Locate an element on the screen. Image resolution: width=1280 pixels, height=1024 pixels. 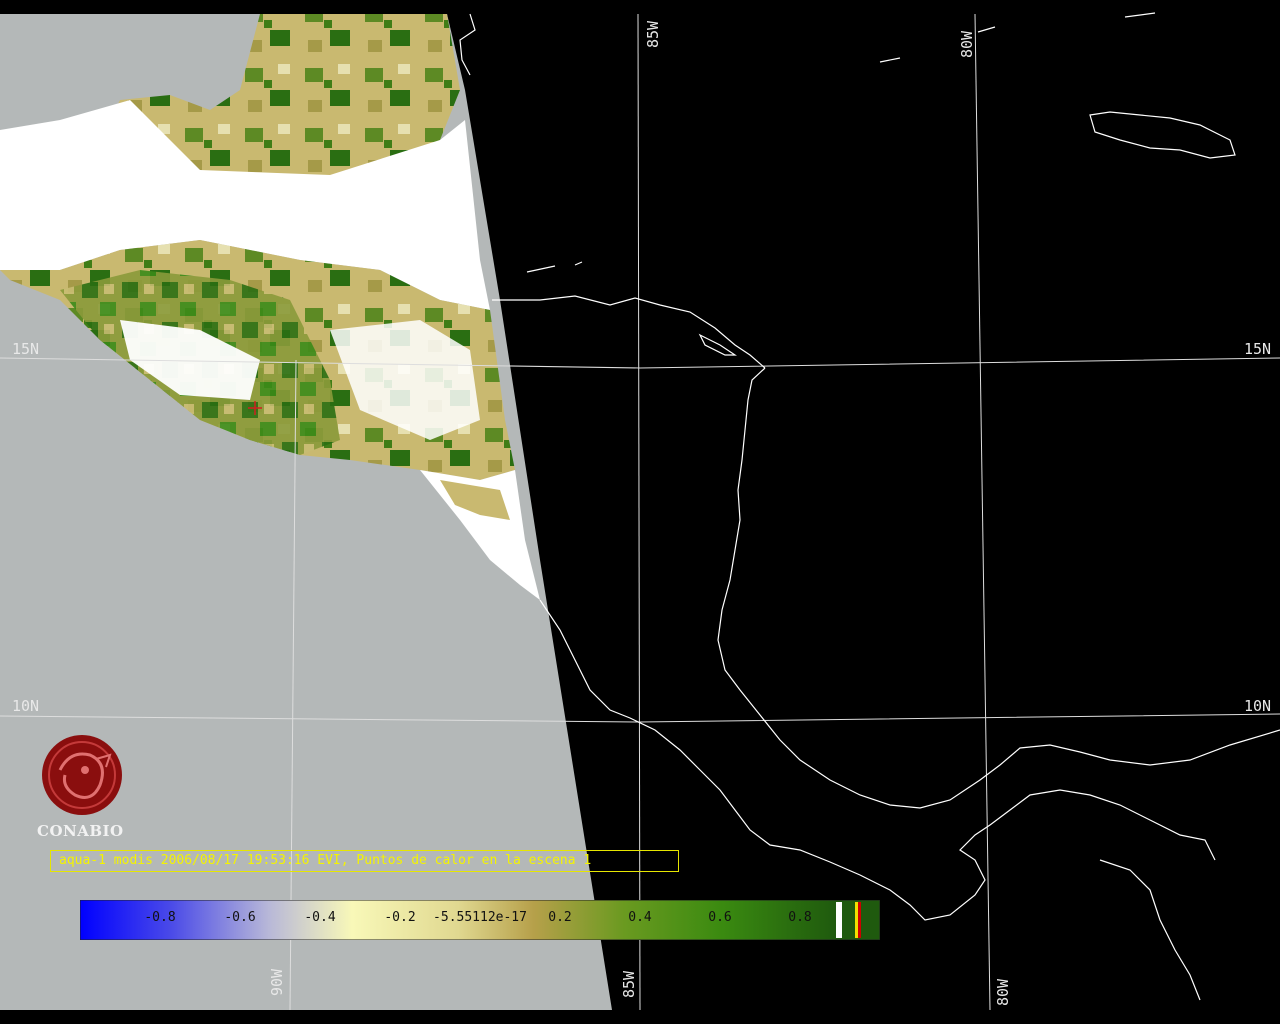
colorbar-label: -5.55112e-17 is located at coordinates (480, 917).